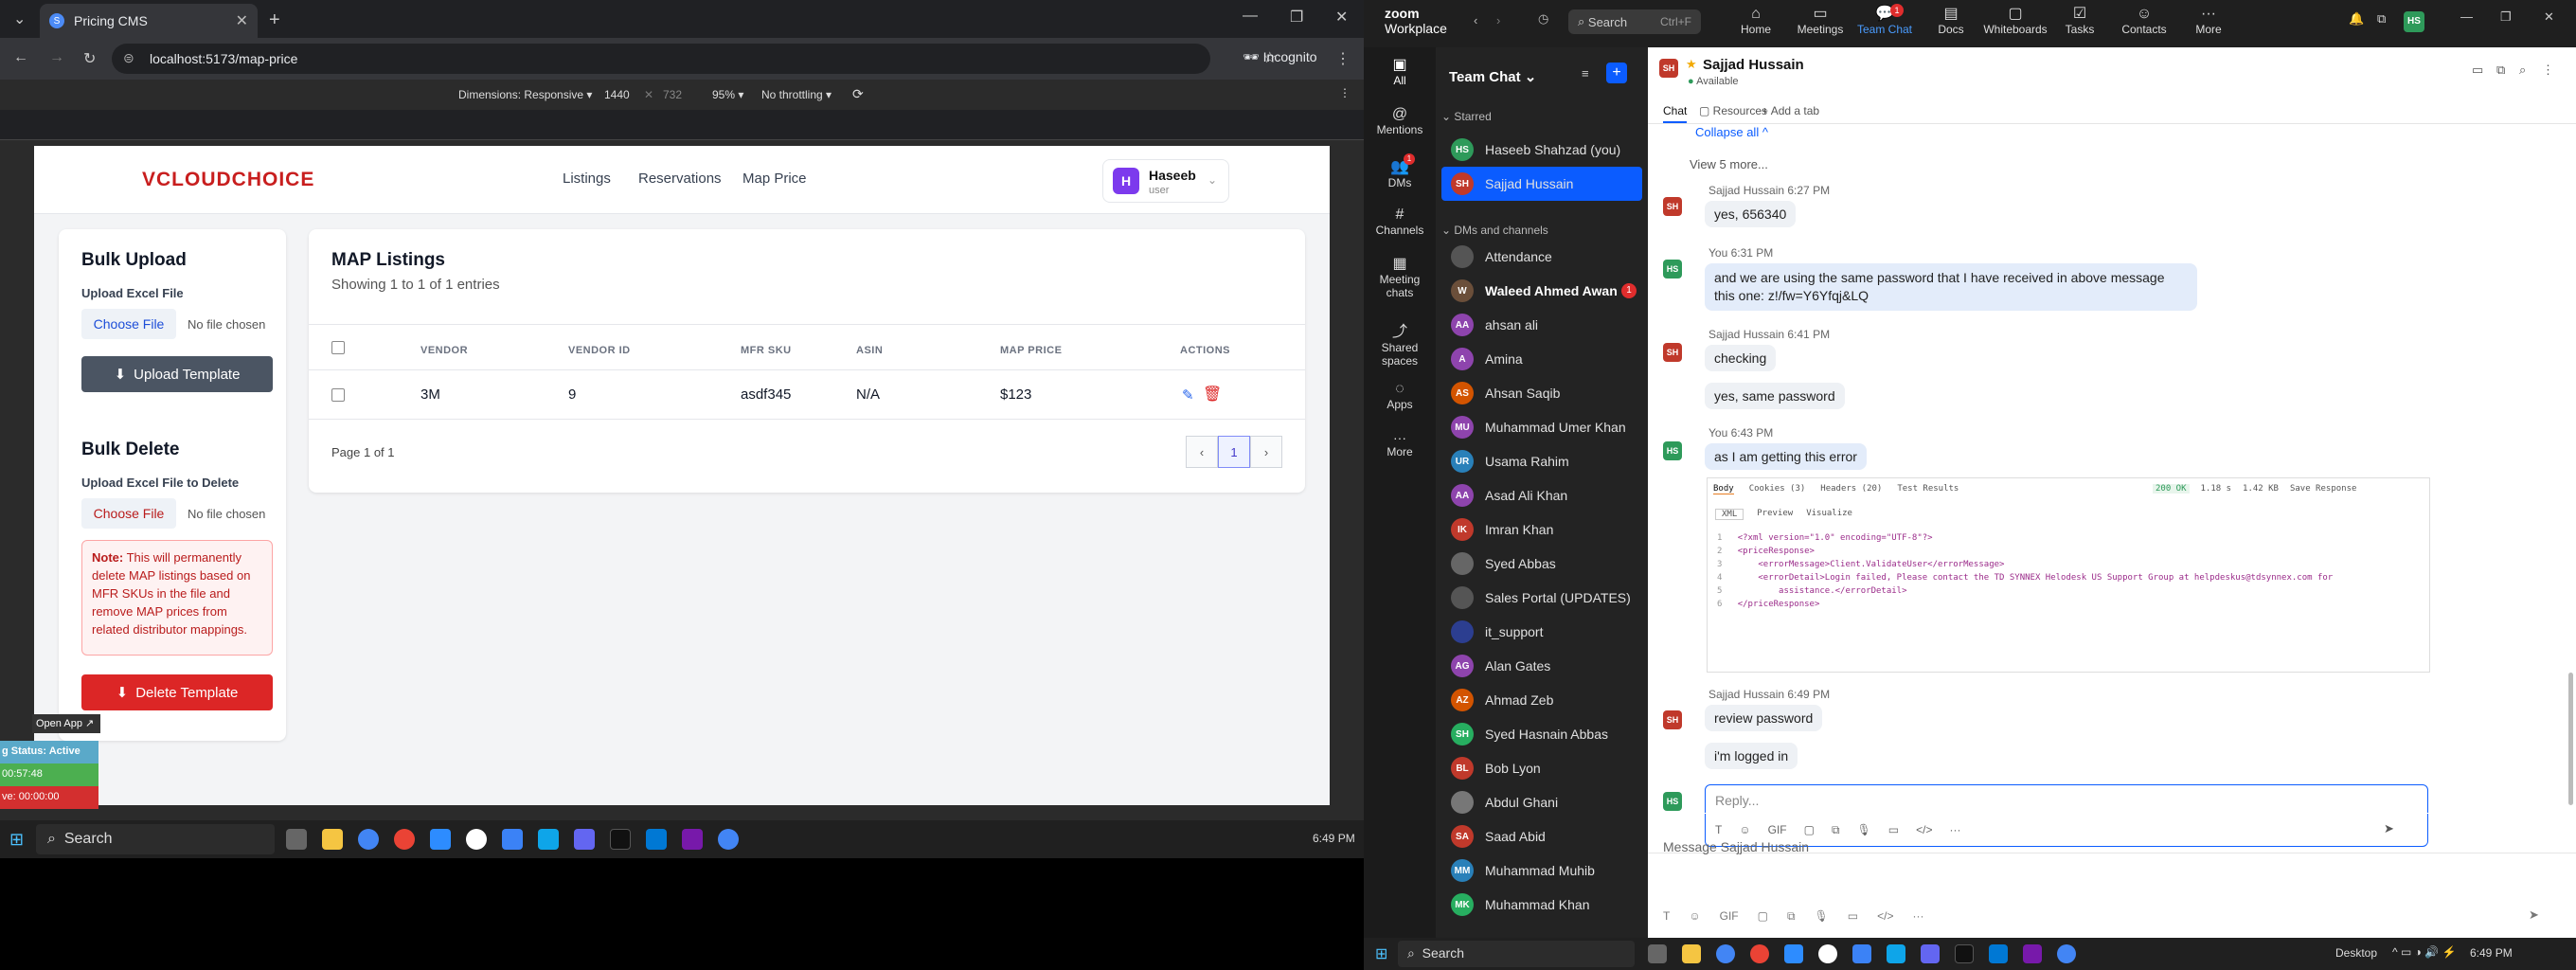  Describe the element at coordinates (1741, 358) in the screenshot. I see `message-bubble: checking` at that location.